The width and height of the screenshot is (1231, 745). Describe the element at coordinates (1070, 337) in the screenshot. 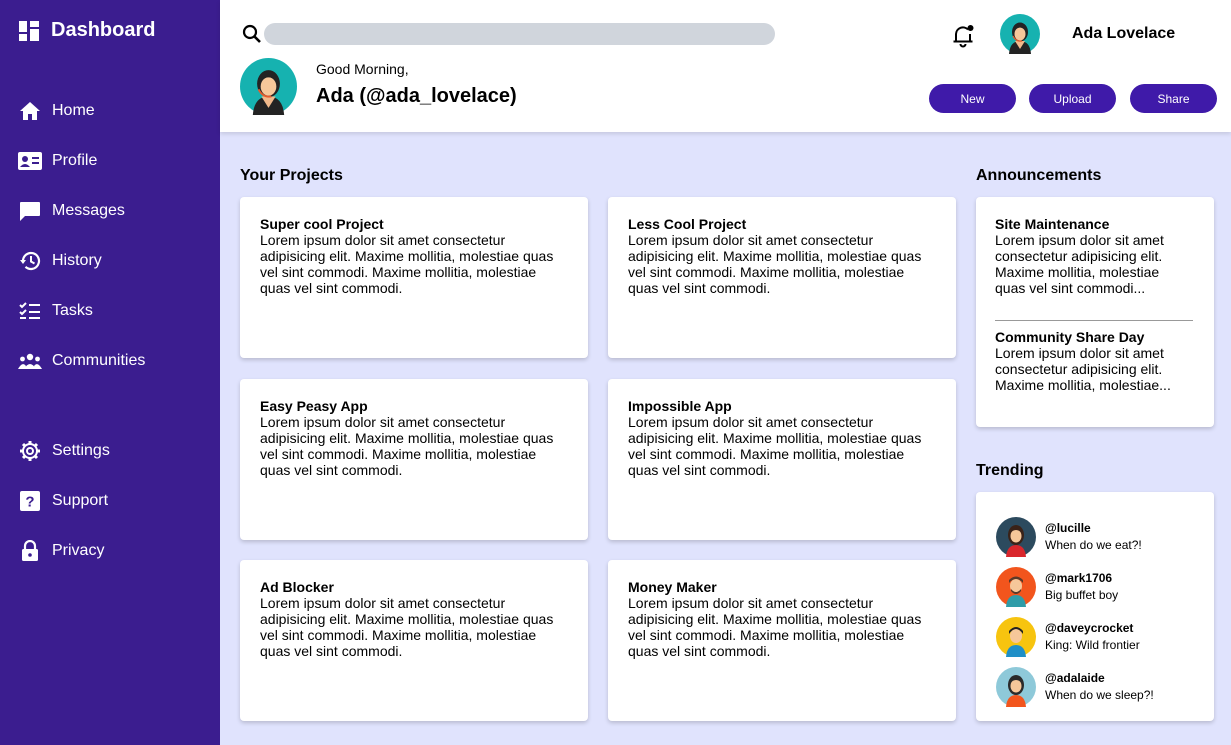

I see `announcement-title: Community Share Day` at that location.